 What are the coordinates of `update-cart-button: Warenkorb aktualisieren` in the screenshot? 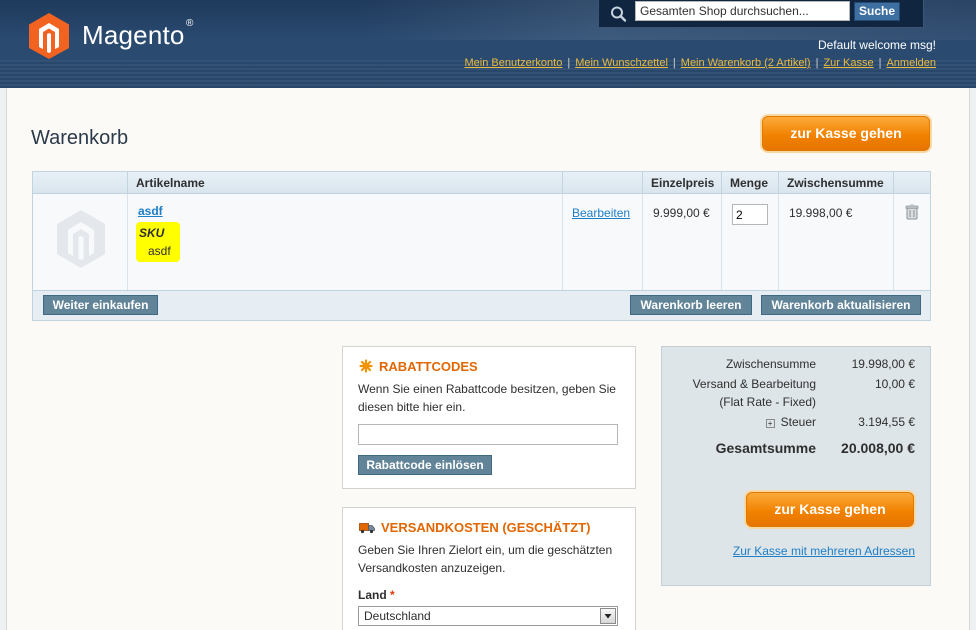 It's located at (841, 305).